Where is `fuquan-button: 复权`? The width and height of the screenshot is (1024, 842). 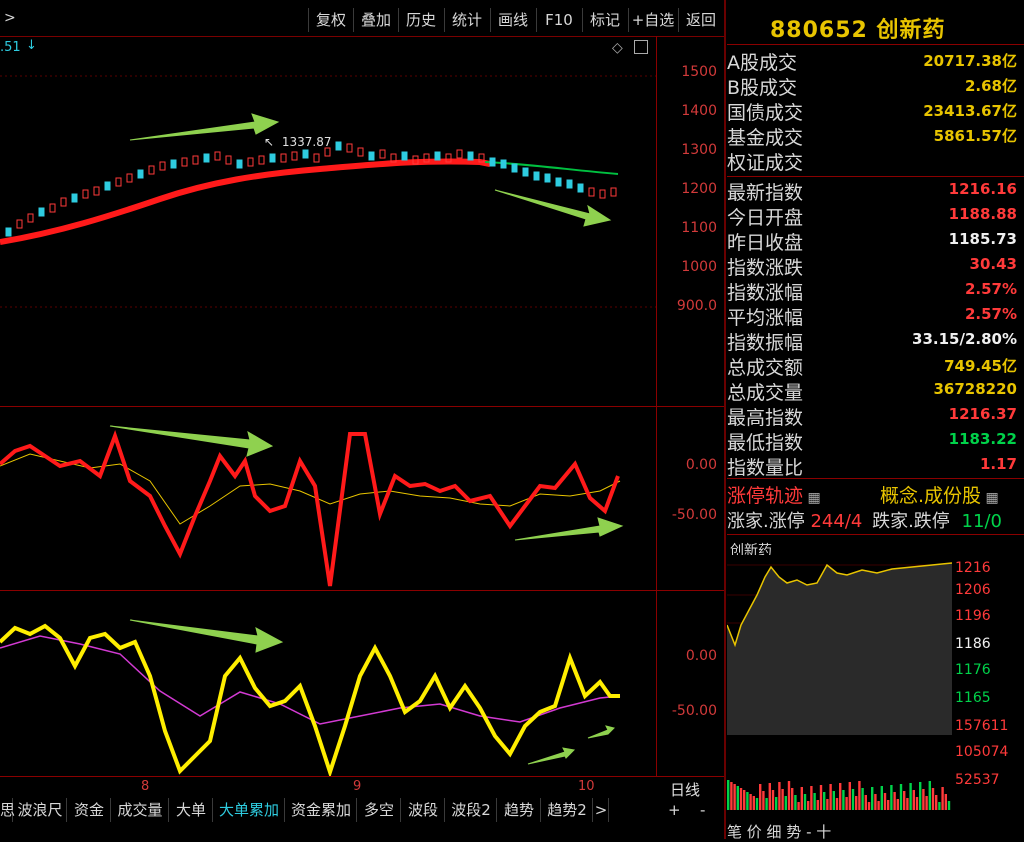 fuquan-button: 复权 is located at coordinates (330, 20).